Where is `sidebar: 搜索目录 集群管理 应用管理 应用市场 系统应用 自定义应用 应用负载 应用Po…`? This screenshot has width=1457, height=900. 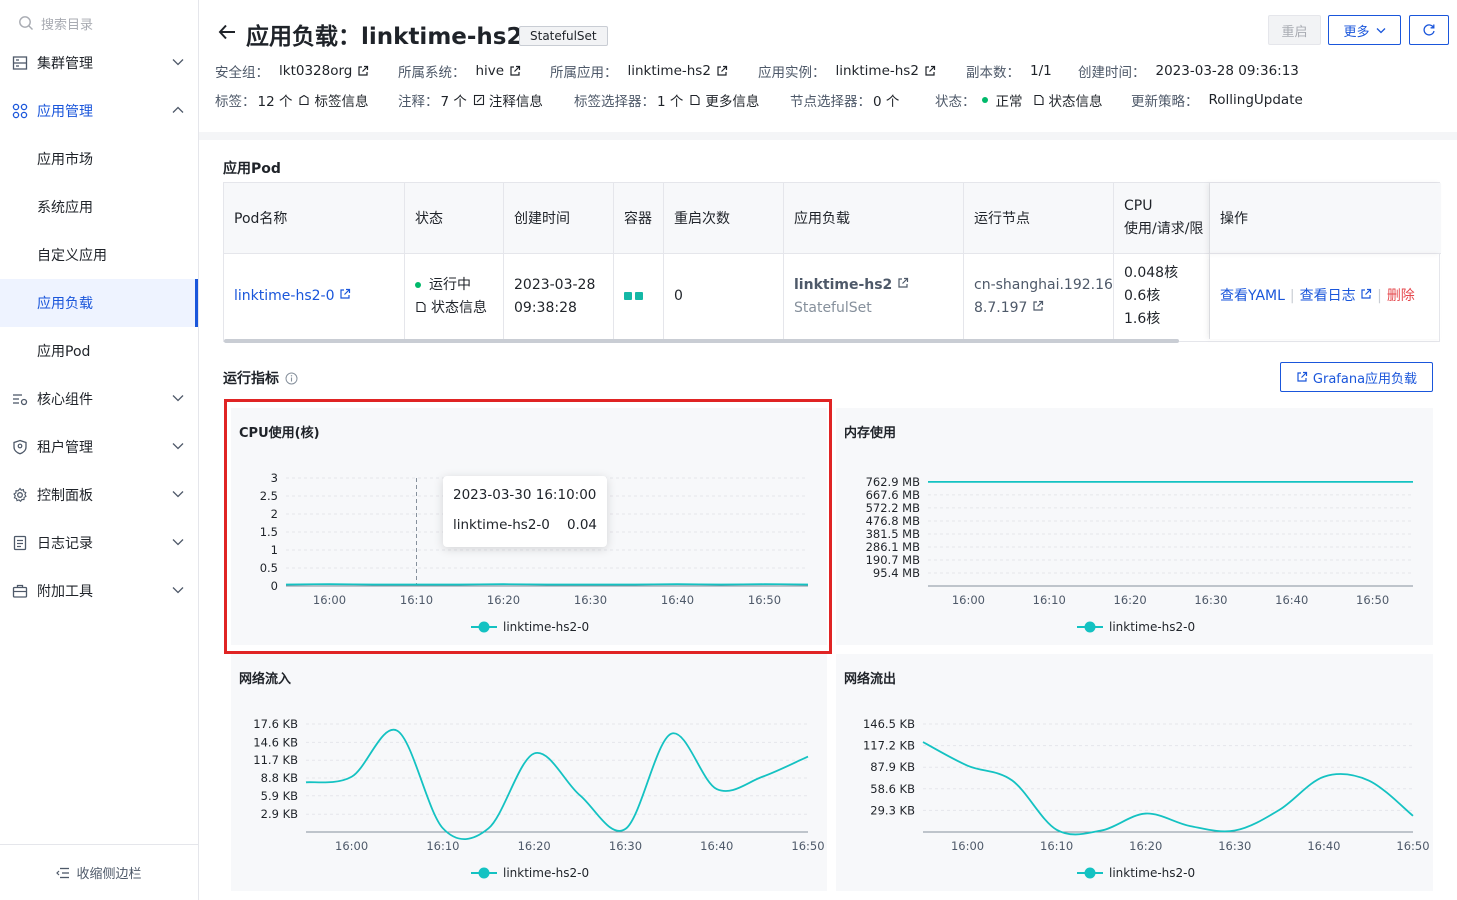
sidebar: 搜索目录 集群管理 应用管理 应用市场 系统应用 自定义应用 应用负载 应用Po… is located at coordinates (99, 450).